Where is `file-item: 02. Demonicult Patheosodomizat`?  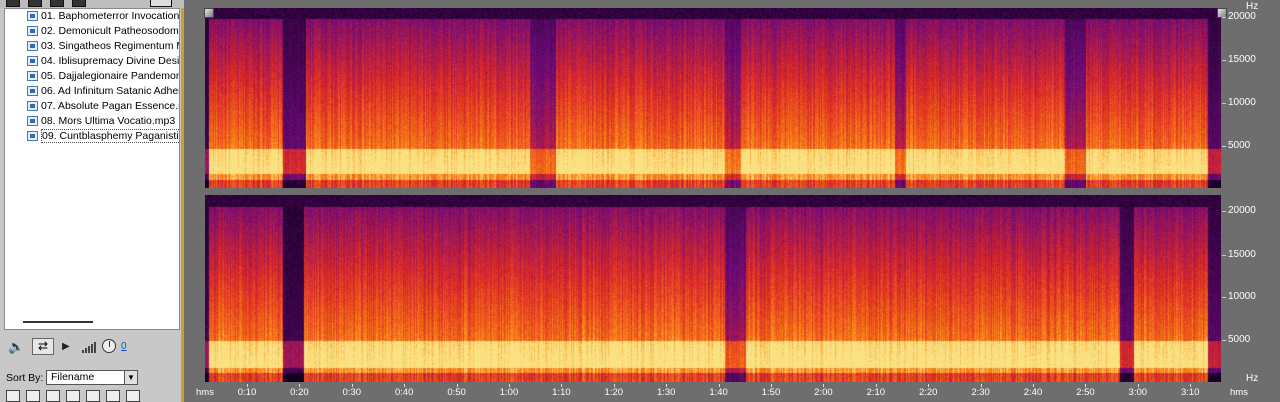 file-item: 02. Demonicult Patheosodomizat is located at coordinates (92, 31).